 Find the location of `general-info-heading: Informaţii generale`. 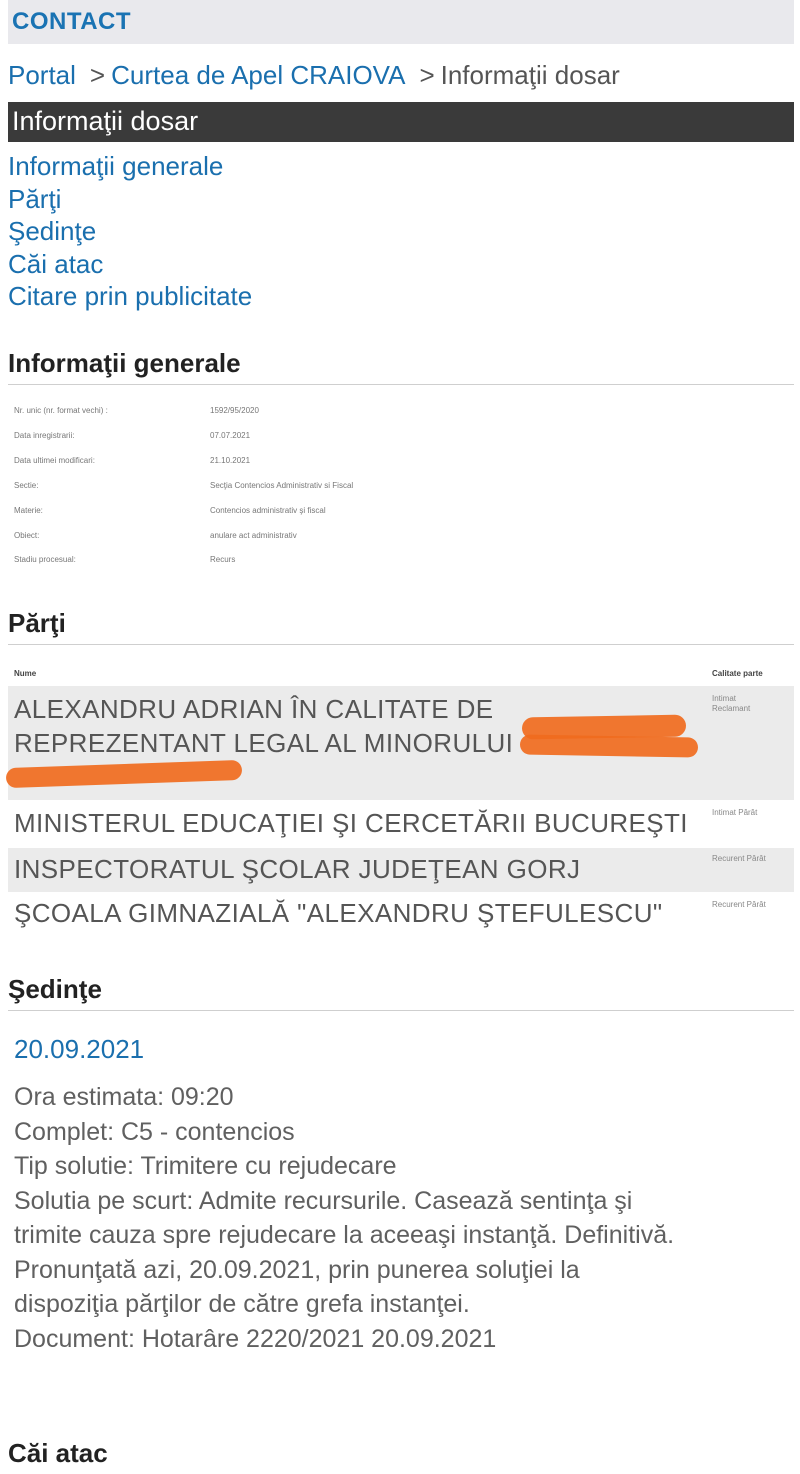

general-info-heading: Informaţii generale is located at coordinates (124, 363).